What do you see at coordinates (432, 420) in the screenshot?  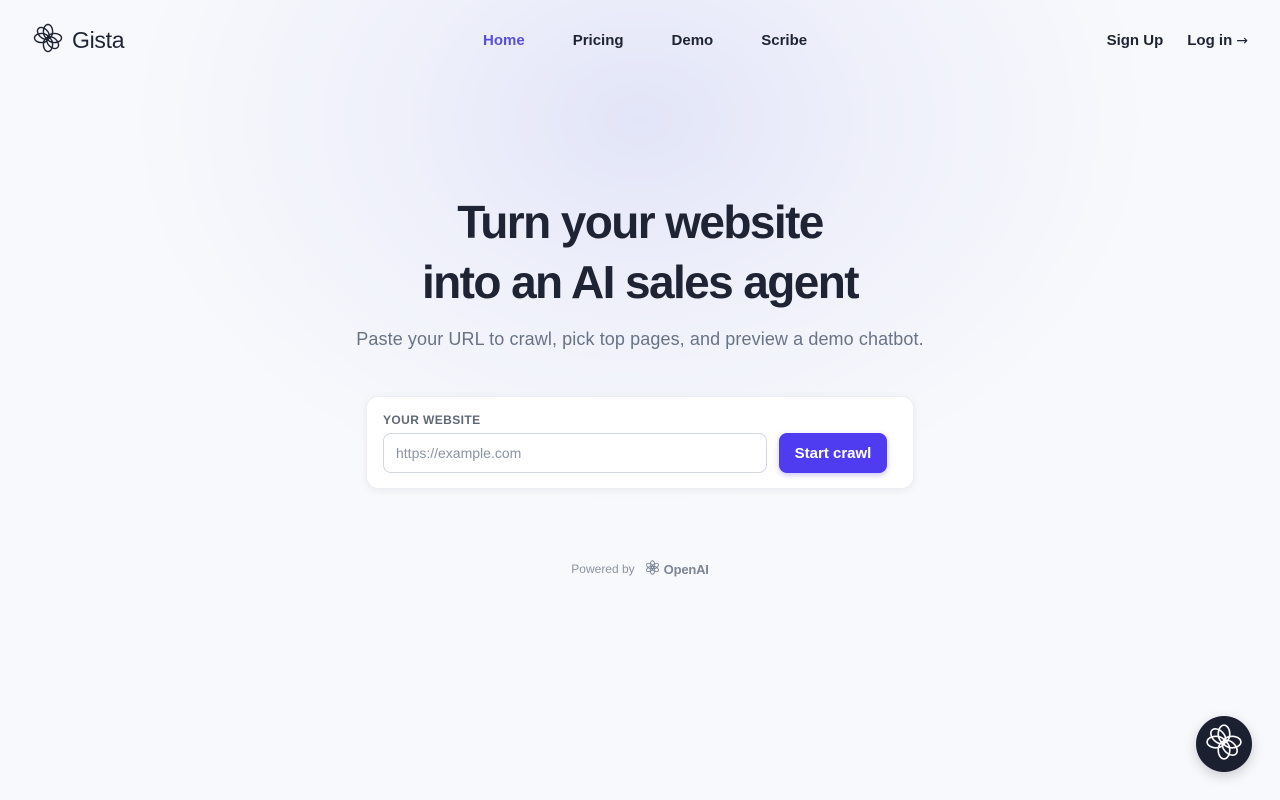 I see `website-field-label: YOUR WEBSITE` at bounding box center [432, 420].